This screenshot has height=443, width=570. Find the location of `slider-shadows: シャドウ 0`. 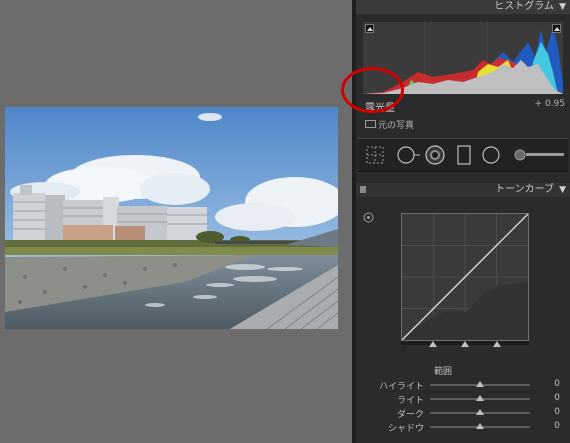

slider-shadows: シャドウ 0 is located at coordinates (463, 427).